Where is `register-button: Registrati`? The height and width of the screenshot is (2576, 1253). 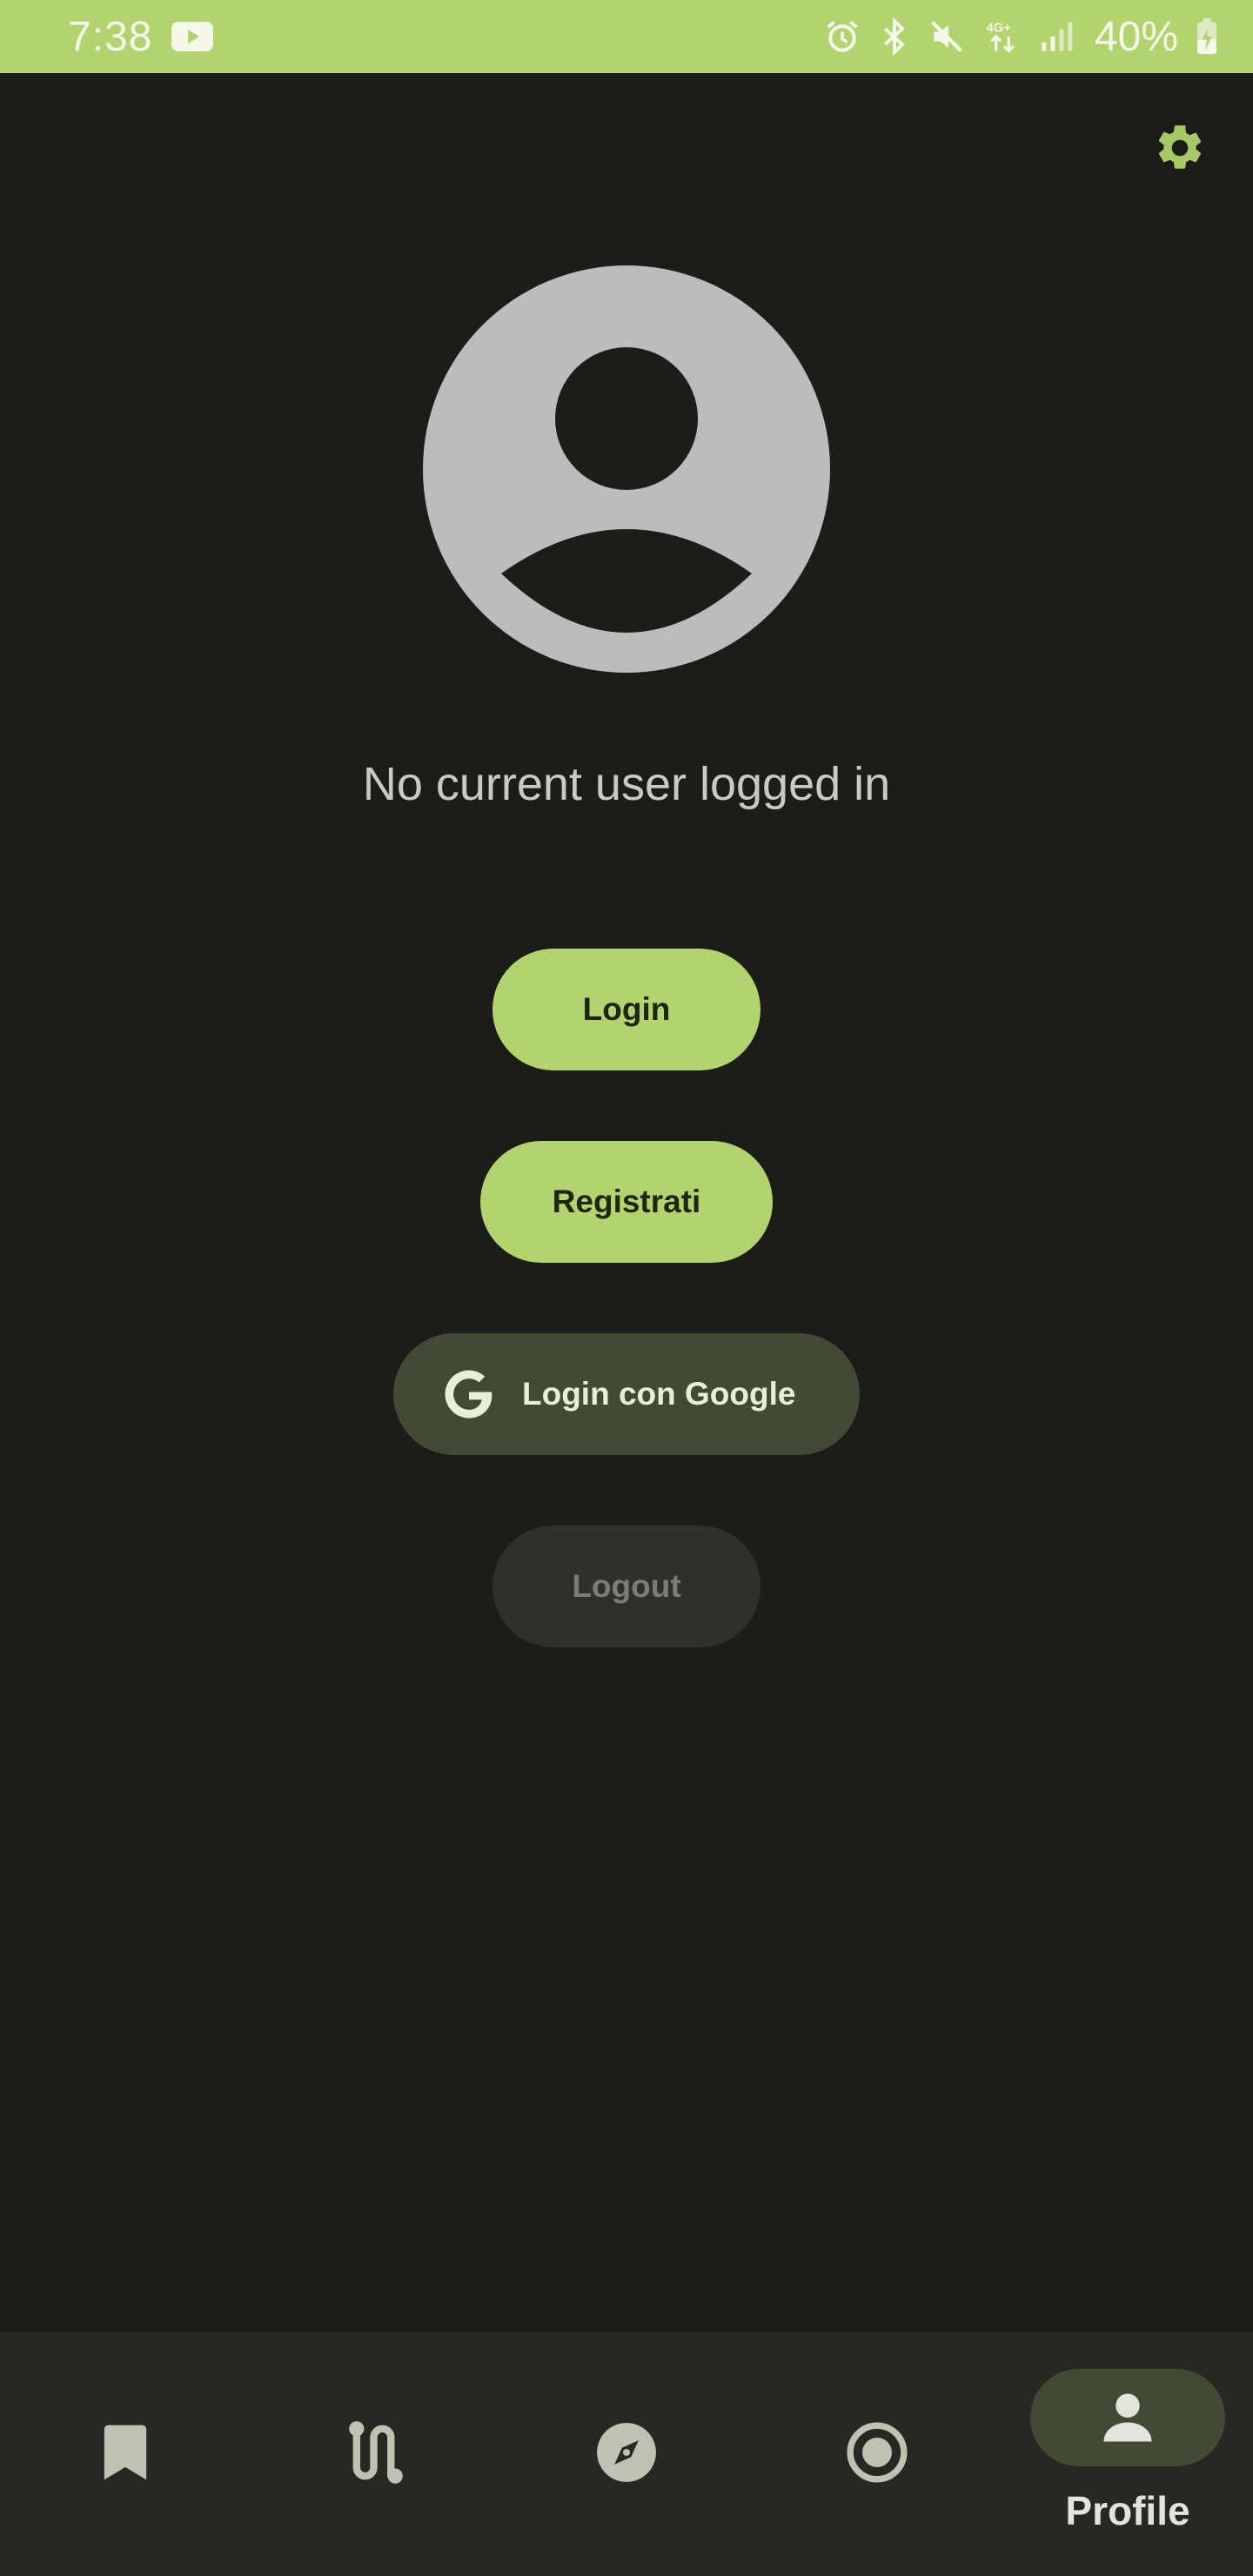
register-button: Registrati is located at coordinates (626, 1202).